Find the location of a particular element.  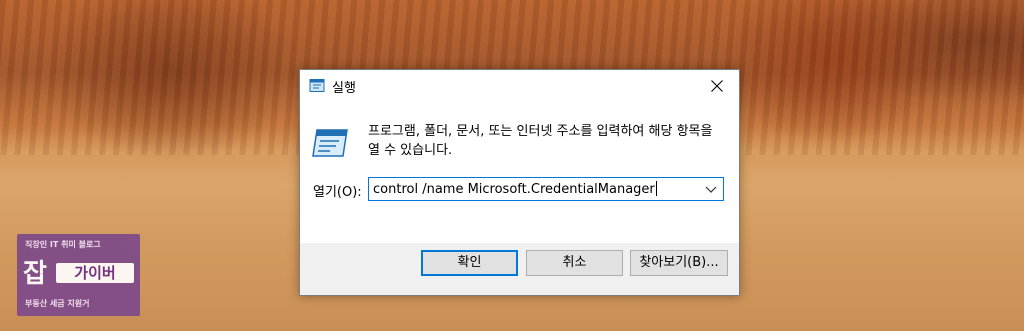

blog-watermark-logo: 직장인 IT 취미 블로그 잡 가이버 부동산 세금 지원거 is located at coordinates (78, 275).